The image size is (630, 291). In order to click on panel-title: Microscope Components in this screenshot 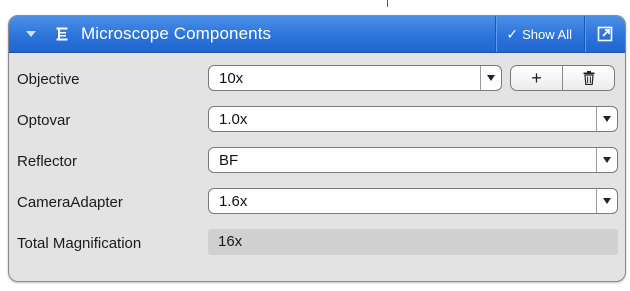, I will do `click(176, 33)`.